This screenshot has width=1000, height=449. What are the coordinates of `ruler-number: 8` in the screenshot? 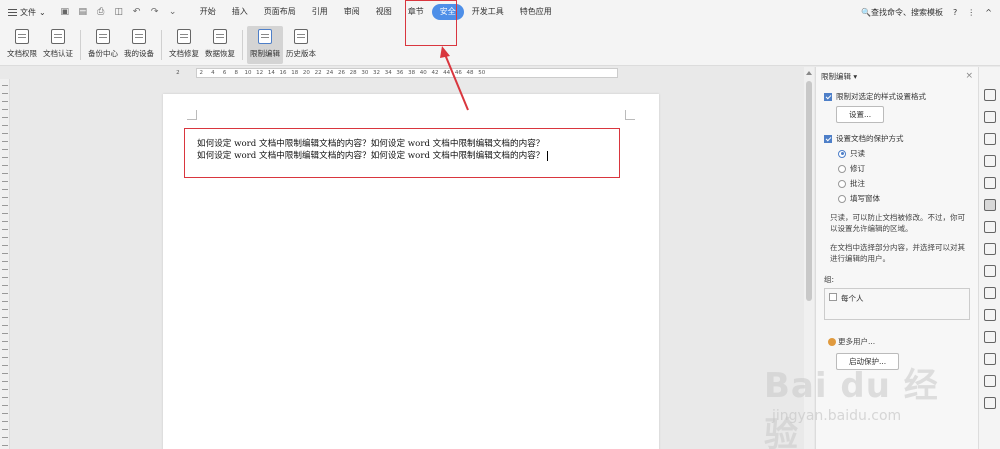 It's located at (236, 73).